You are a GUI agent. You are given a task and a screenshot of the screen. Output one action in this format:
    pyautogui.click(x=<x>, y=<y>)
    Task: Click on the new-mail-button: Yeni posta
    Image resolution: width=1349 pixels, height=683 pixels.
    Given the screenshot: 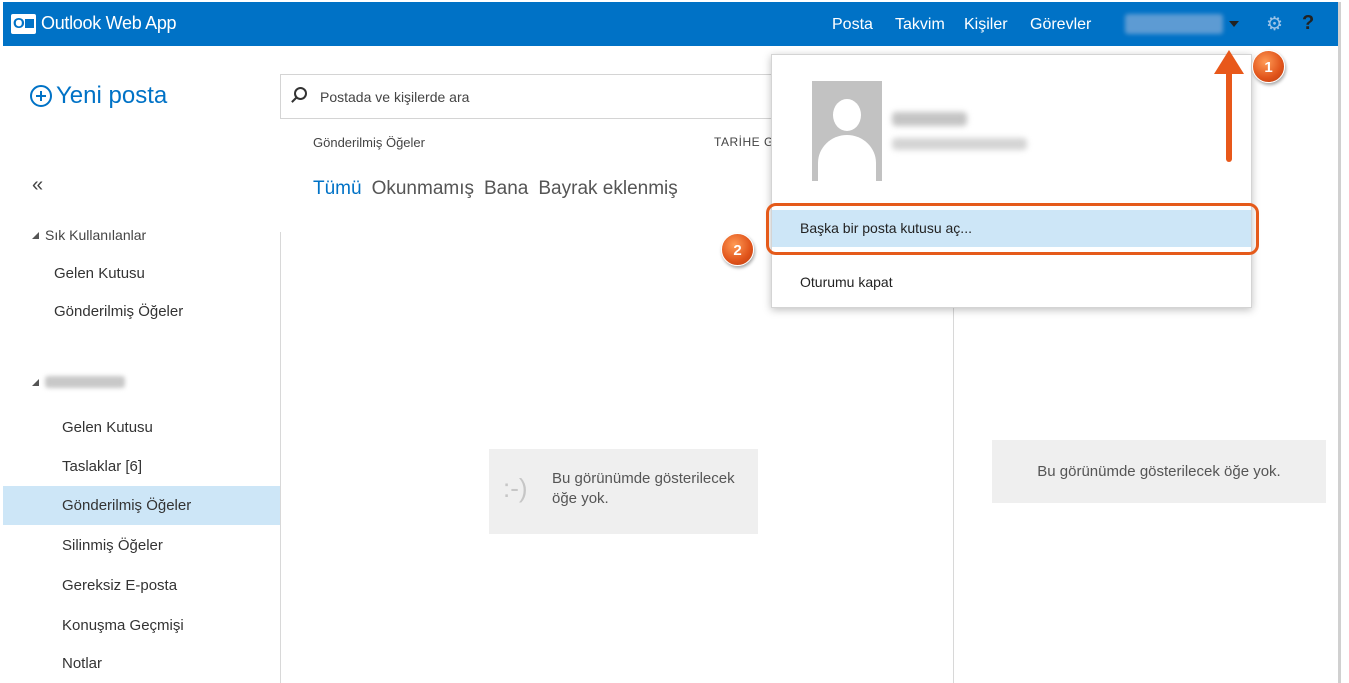 What is the action you would take?
    pyautogui.click(x=98, y=96)
    